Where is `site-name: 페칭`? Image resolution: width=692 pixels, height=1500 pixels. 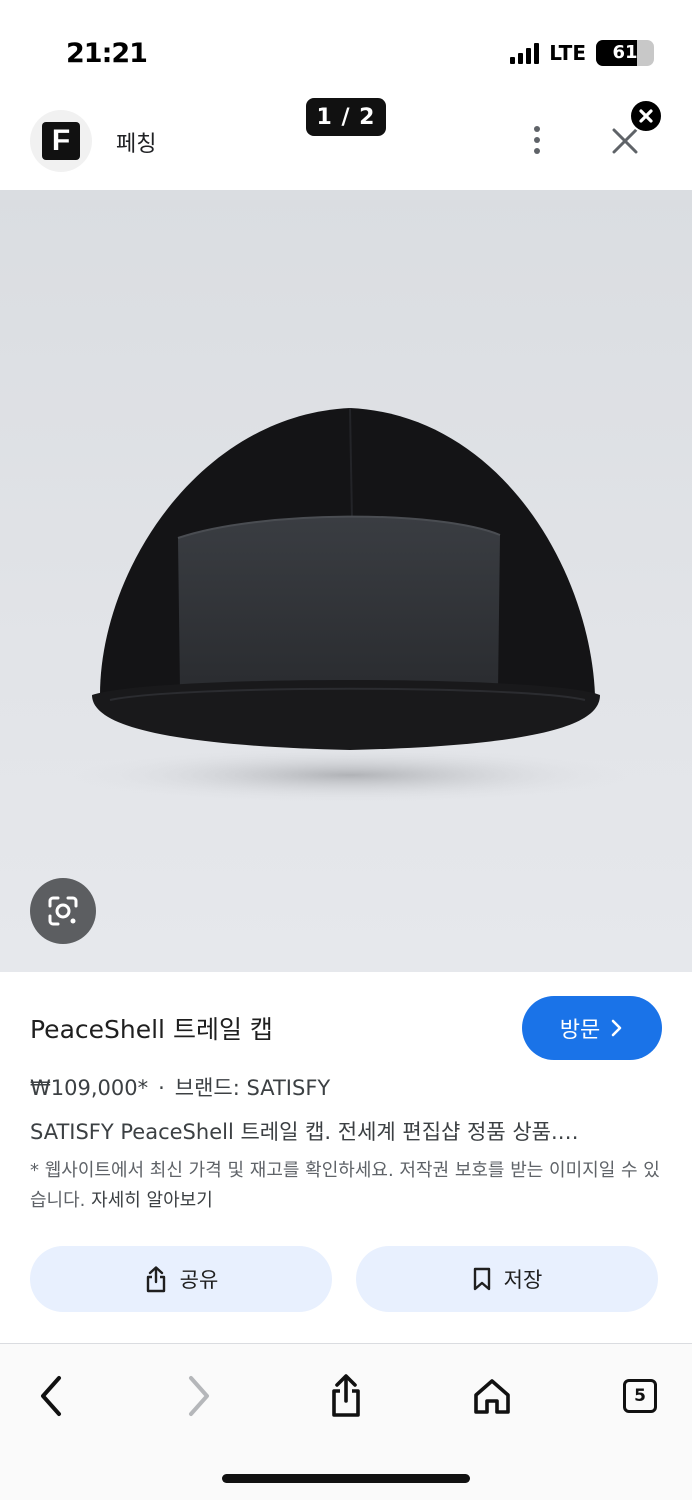 site-name: 페칭 is located at coordinates (136, 142).